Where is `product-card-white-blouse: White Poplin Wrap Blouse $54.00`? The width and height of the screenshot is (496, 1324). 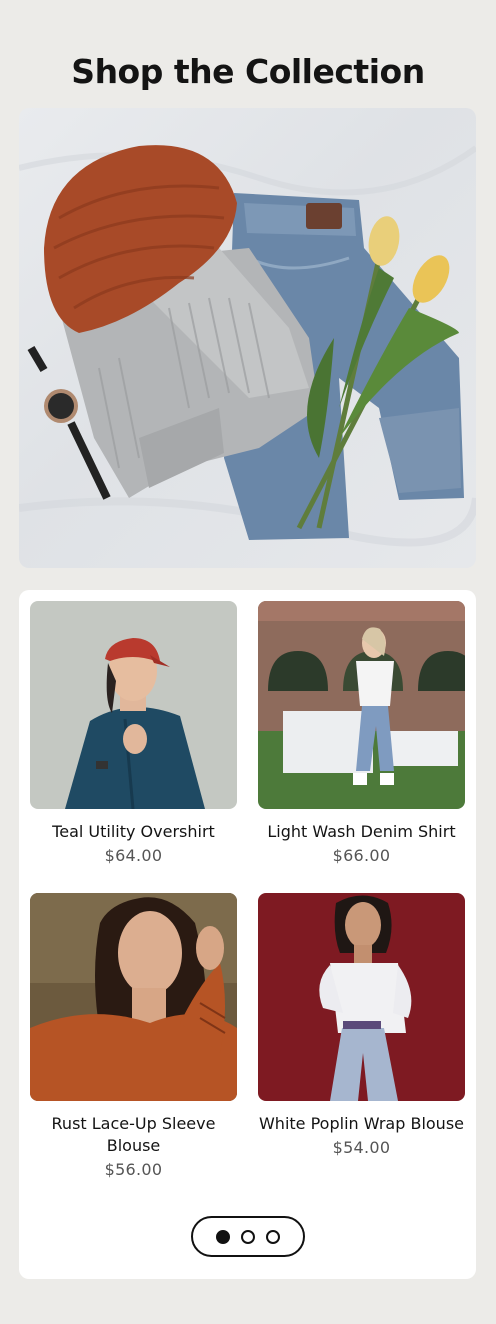
product-card-white-blouse: White Poplin Wrap Blouse $54.00 is located at coordinates (361, 1025).